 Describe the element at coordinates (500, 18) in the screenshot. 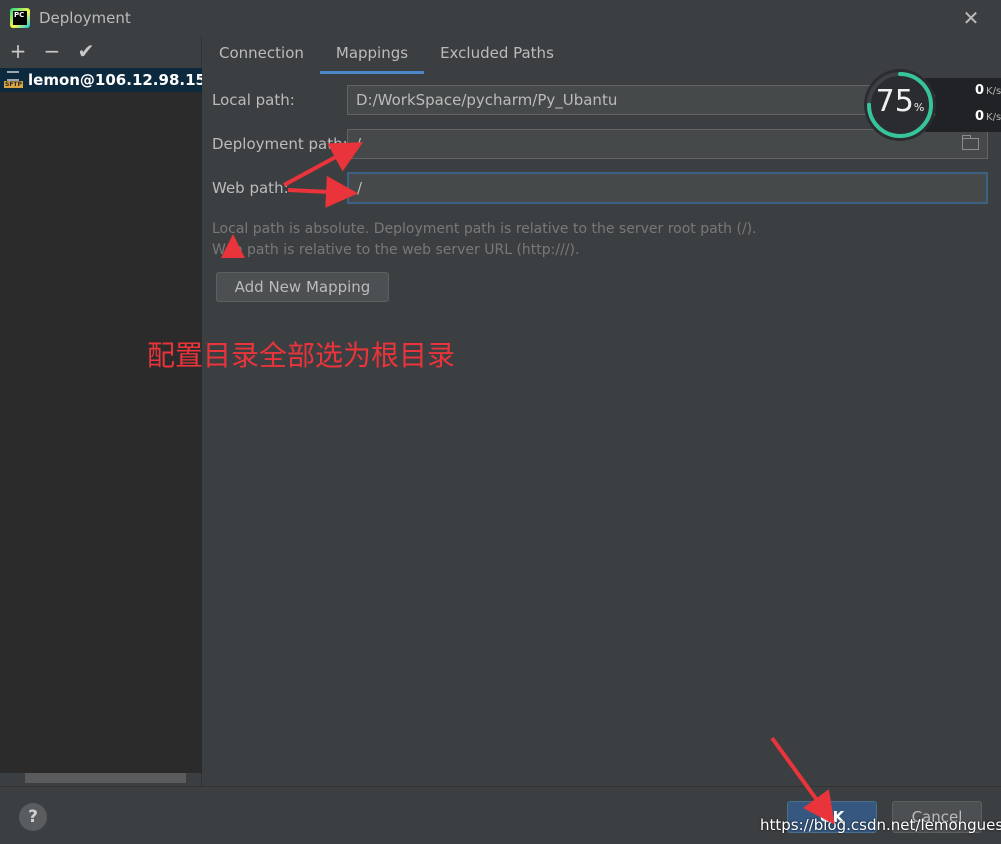

I see `title-bar: PC Deployment ✕` at that location.